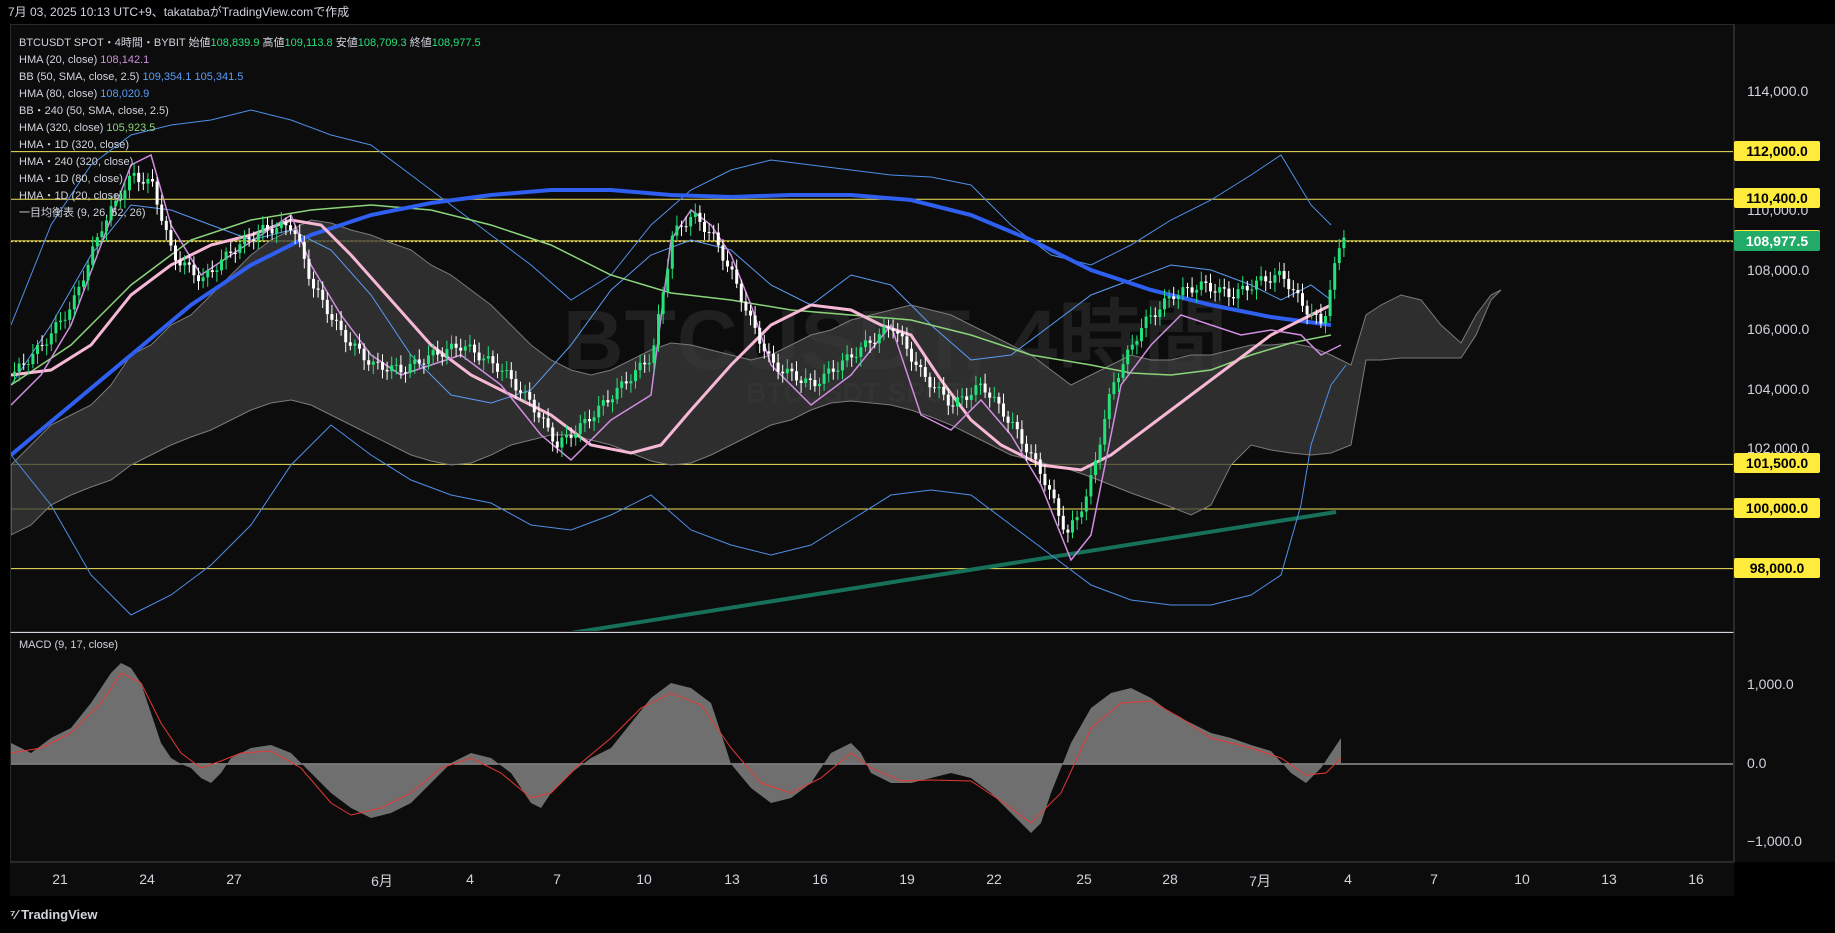  What do you see at coordinates (1777, 240) in the screenshot?
I see `price-badge: 108,977.5` at bounding box center [1777, 240].